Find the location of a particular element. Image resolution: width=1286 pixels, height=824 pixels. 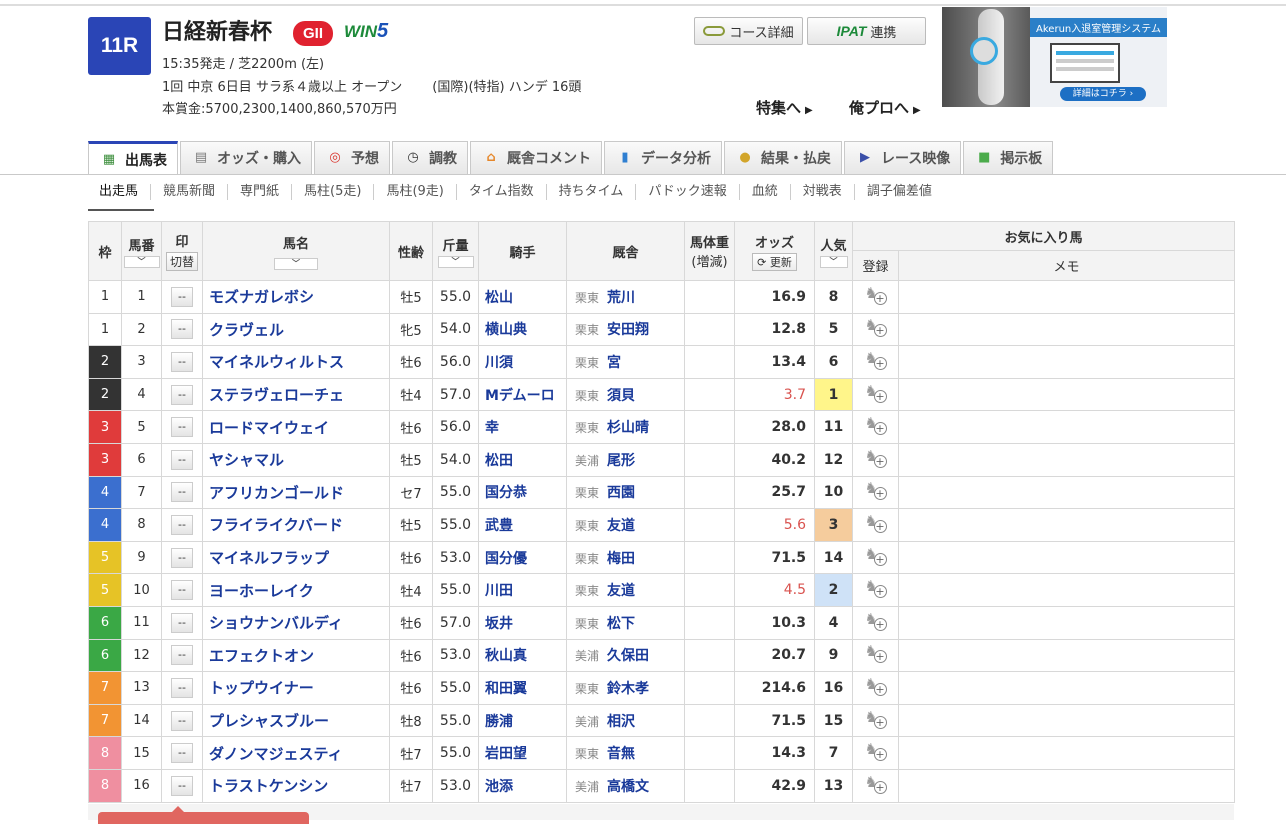

trainer-link: 友道 is located at coordinates (621, 591).